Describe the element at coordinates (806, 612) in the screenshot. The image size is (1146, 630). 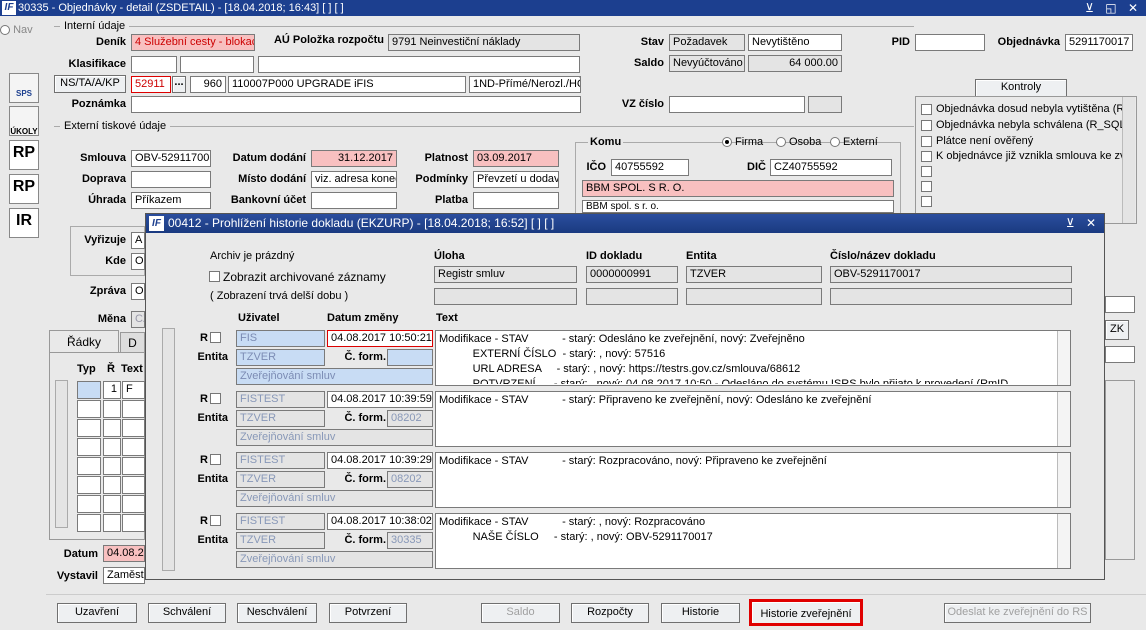
I see `historie-zverejneni-button: Historie zveřejnění` at that location.